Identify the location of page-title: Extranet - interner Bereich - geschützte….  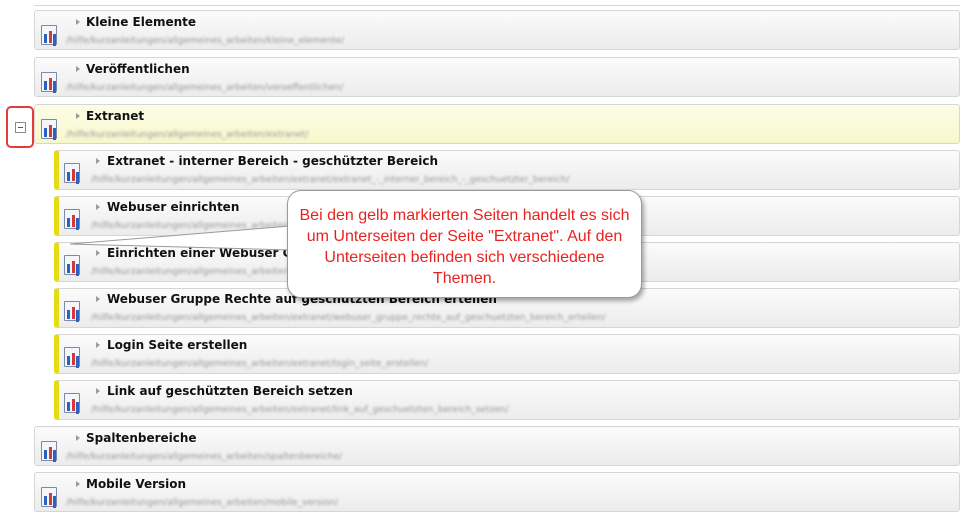
(272, 161).